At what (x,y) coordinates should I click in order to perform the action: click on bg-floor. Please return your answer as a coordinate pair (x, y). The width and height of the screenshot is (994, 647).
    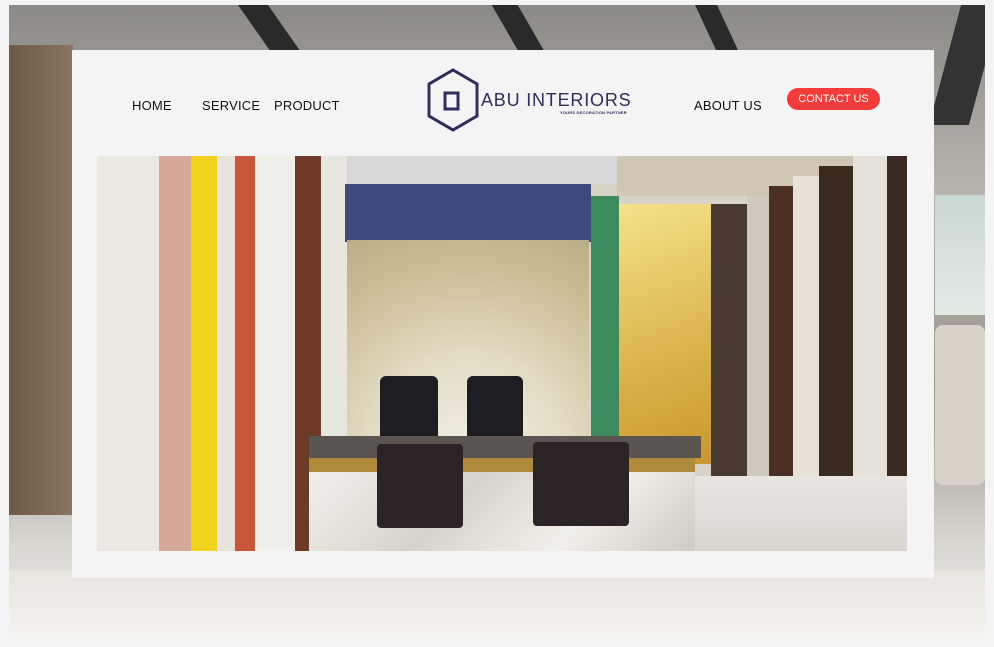
    Looking at the image, I should click on (497, 605).